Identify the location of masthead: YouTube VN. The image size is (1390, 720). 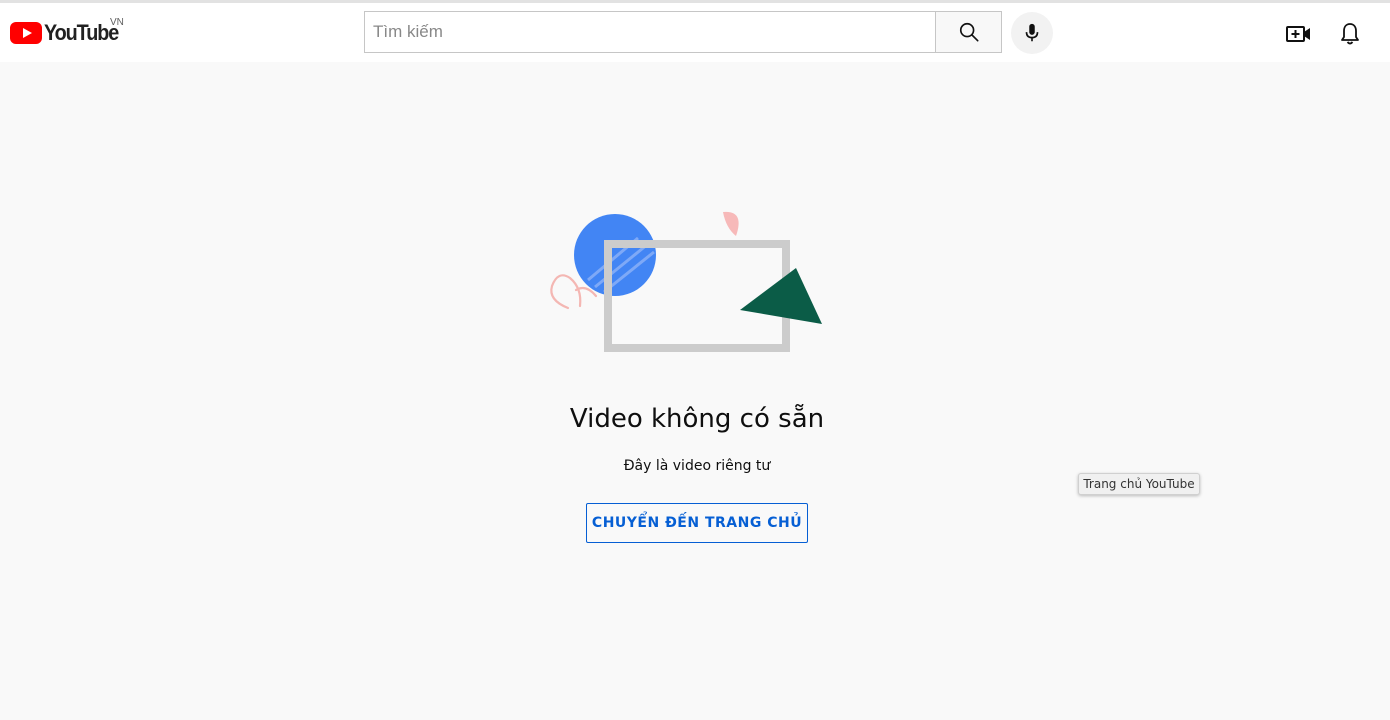
(695, 32).